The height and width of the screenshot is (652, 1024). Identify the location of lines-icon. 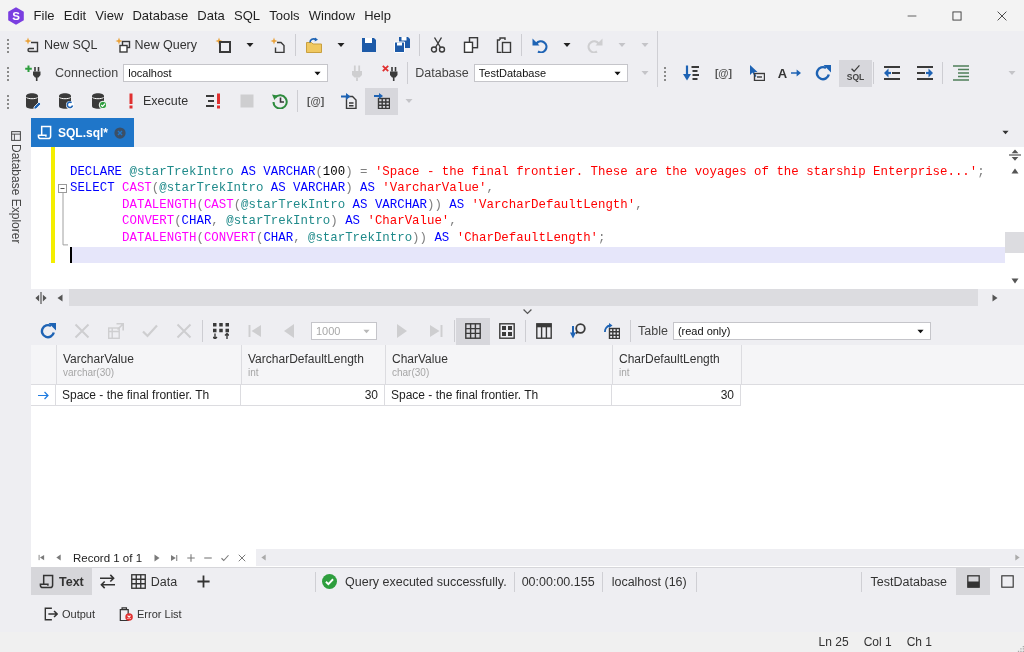
(960, 73).